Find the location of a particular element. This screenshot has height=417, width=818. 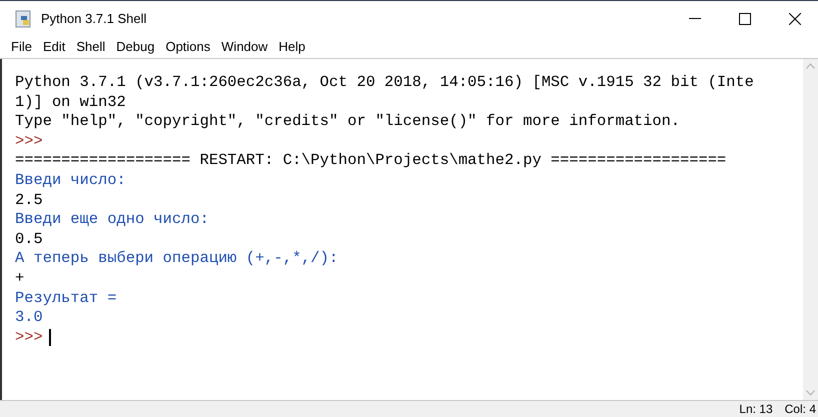

menu-item: File is located at coordinates (21, 47).